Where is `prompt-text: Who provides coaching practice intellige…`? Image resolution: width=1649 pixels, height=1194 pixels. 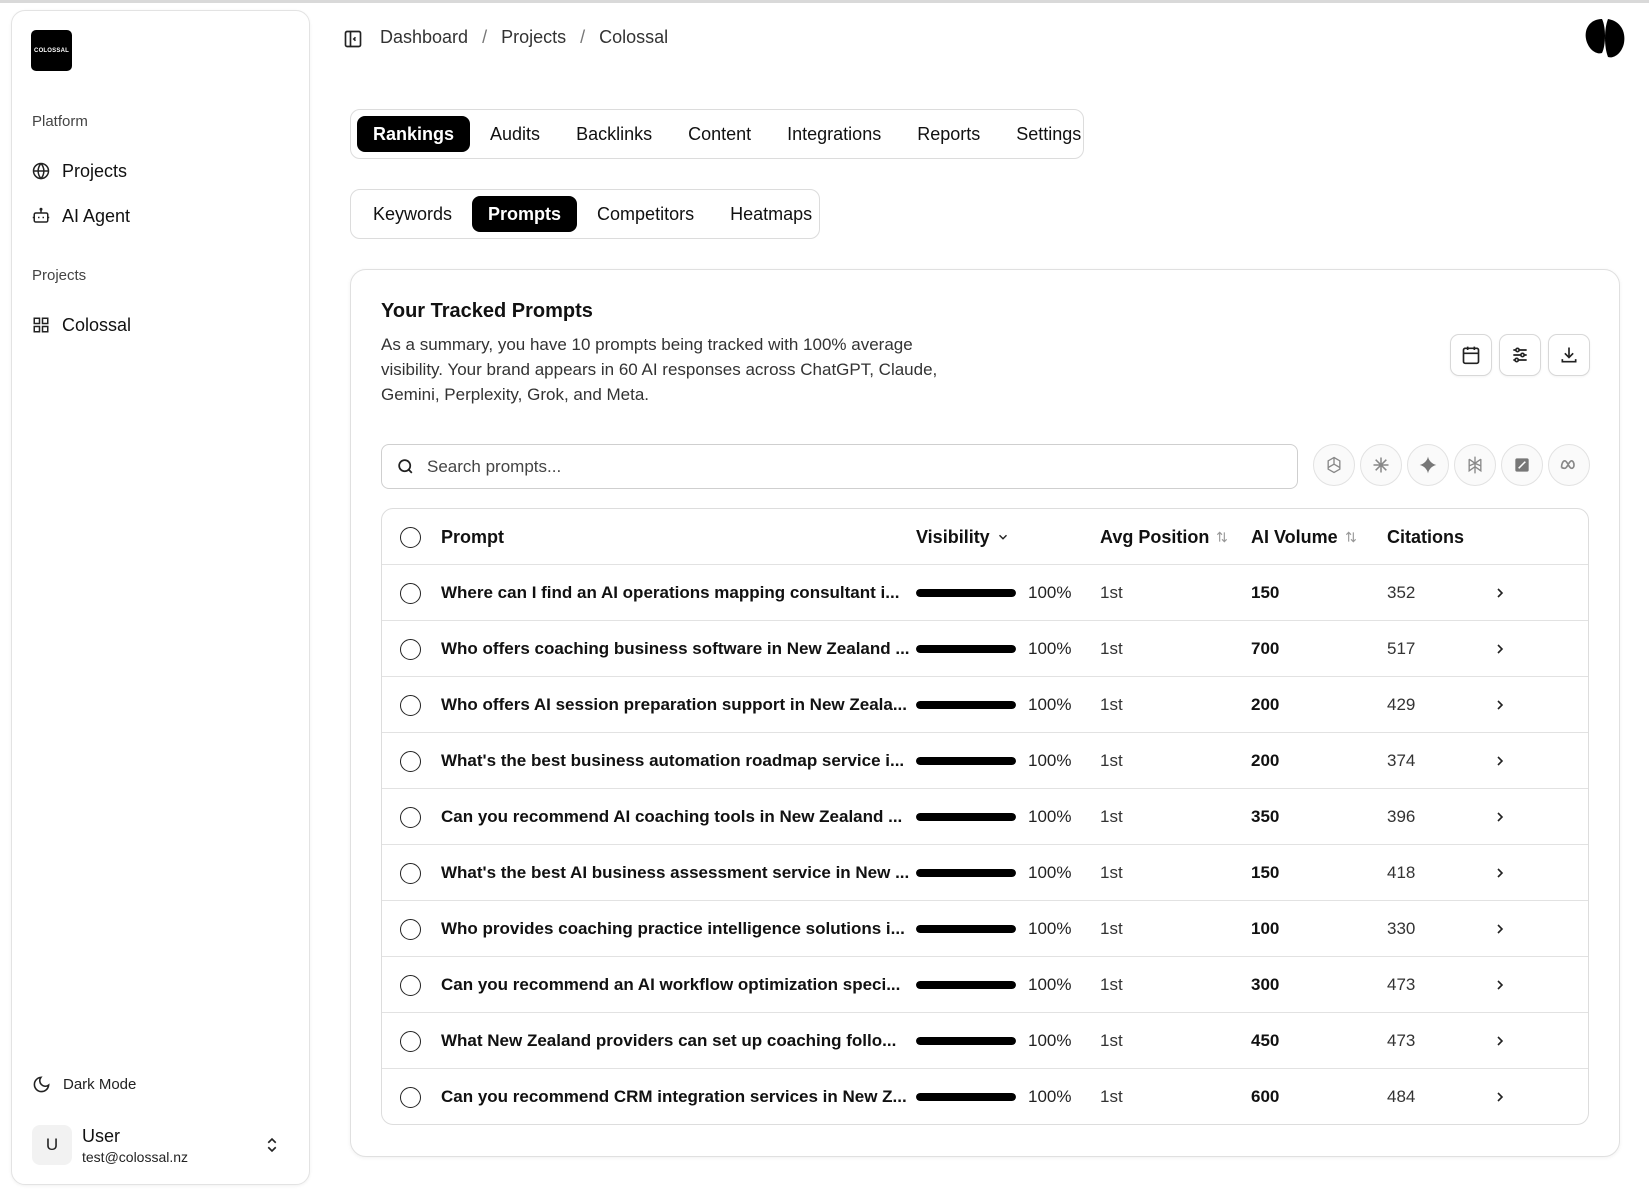
prompt-text: Who provides coaching practice intellige… is located at coordinates (676, 929).